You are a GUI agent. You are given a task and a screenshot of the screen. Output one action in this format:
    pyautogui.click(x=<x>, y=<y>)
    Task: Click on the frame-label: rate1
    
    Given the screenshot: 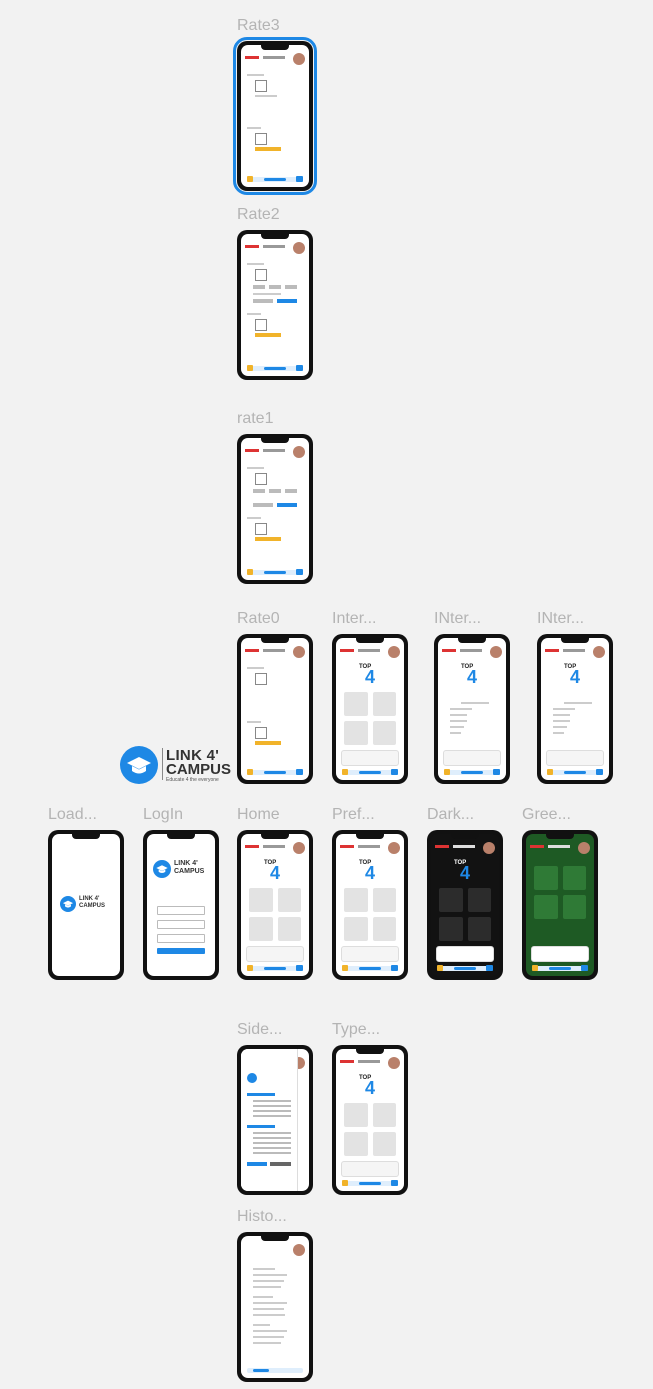 What is the action you would take?
    pyautogui.click(x=255, y=418)
    